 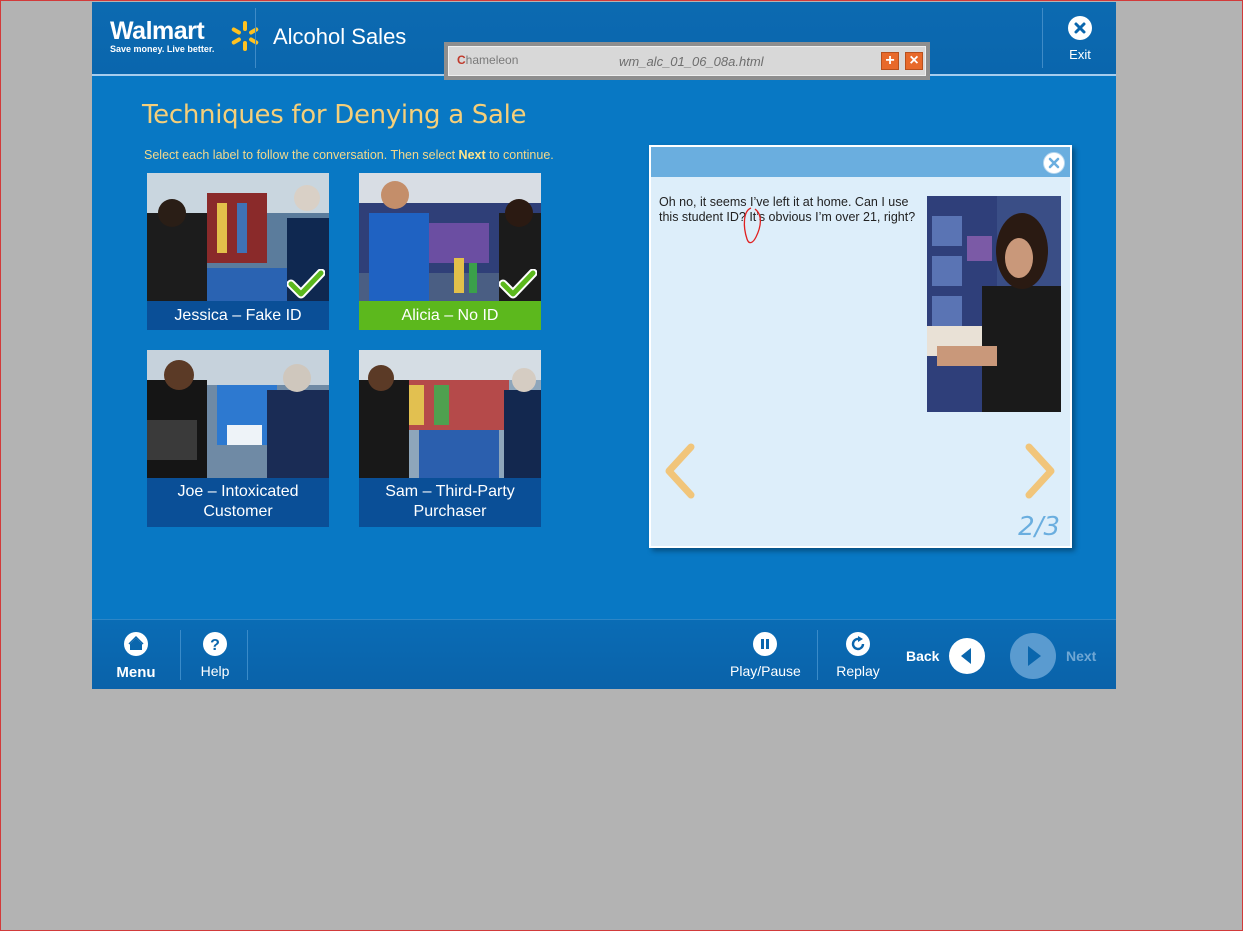 I want to click on help-button: ? Help, so click(x=215, y=655).